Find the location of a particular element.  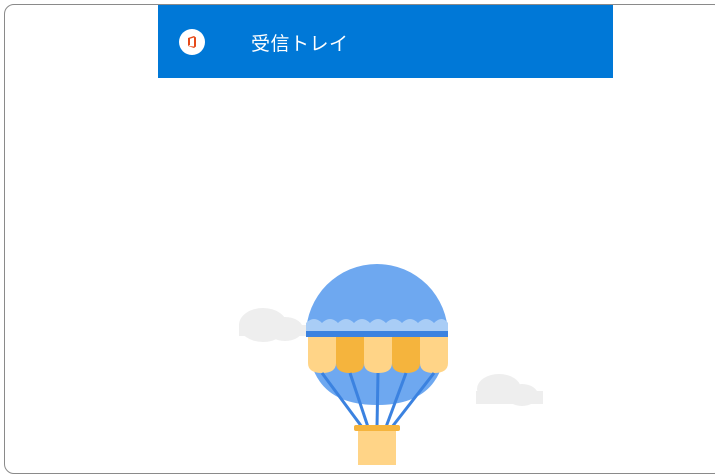

page-title: 受信トレイ is located at coordinates (300, 44).